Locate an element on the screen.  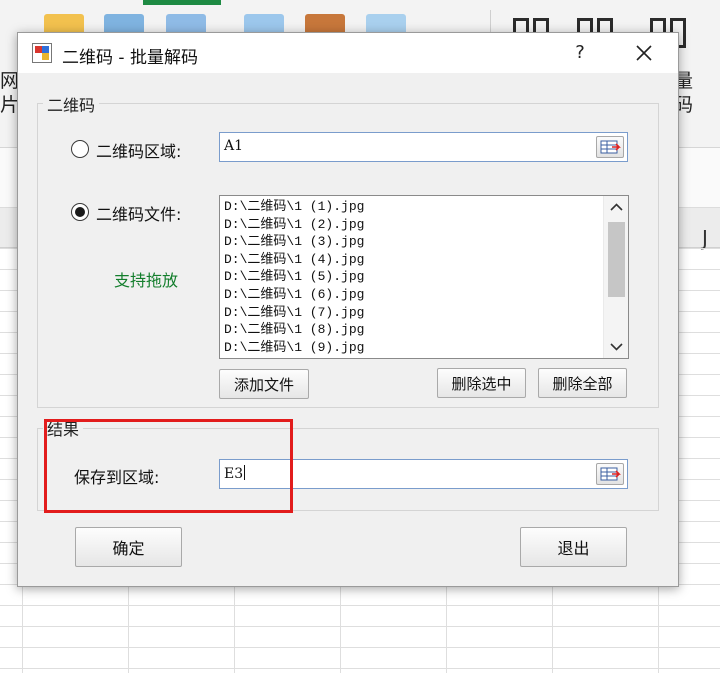
dialog-title: 二维码 - 批量解码 is located at coordinates (130, 58).